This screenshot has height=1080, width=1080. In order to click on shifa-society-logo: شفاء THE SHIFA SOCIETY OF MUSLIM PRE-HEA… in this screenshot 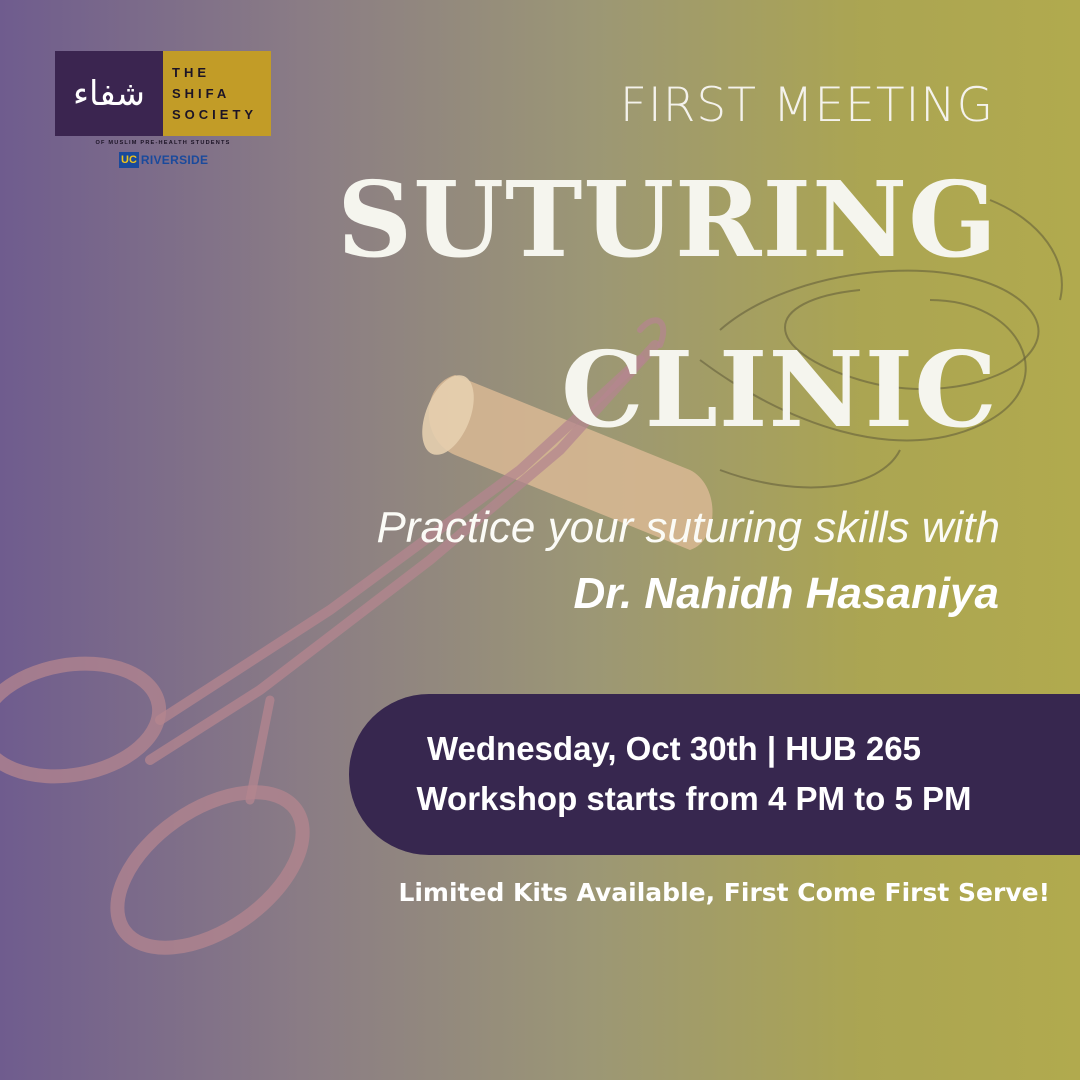, I will do `click(163, 109)`.